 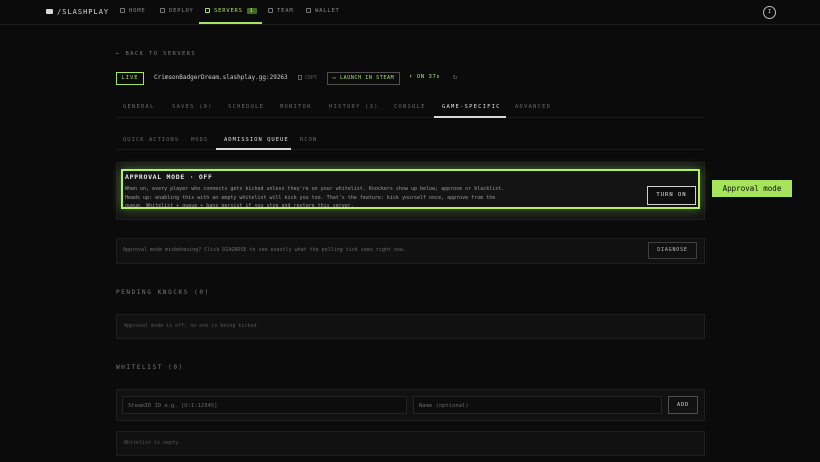 I want to click on tab-game-specific: GAME-SPECIFIC, so click(x=471, y=107).